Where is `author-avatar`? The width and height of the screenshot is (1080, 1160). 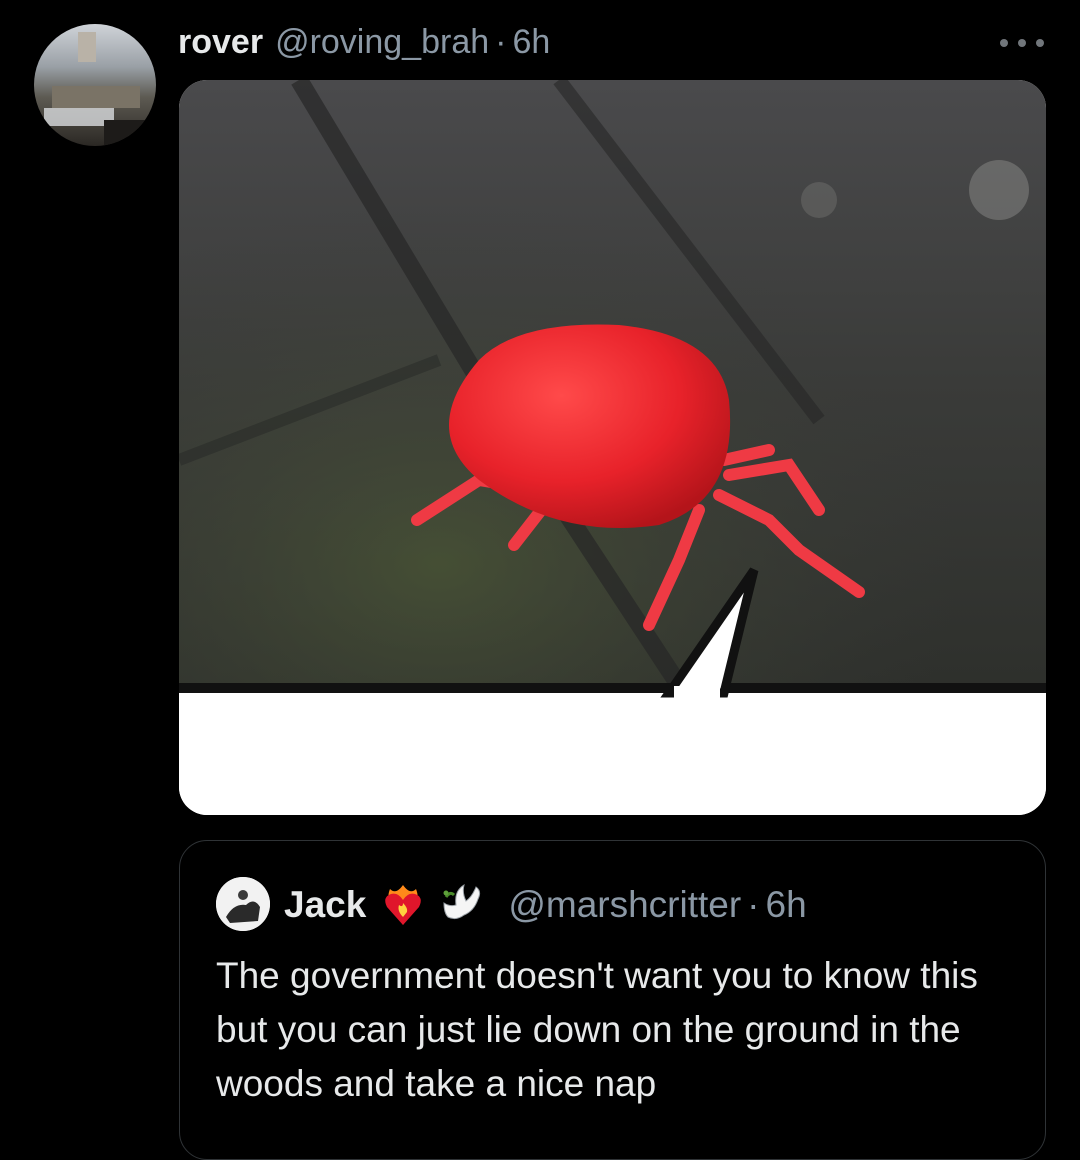
author-avatar is located at coordinates (95, 85).